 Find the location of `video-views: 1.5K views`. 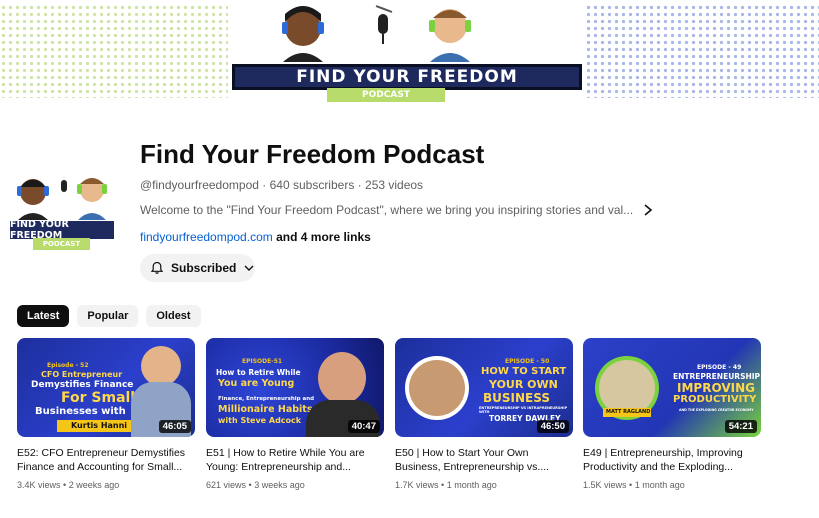

video-views: 1.5K views is located at coordinates (605, 485).